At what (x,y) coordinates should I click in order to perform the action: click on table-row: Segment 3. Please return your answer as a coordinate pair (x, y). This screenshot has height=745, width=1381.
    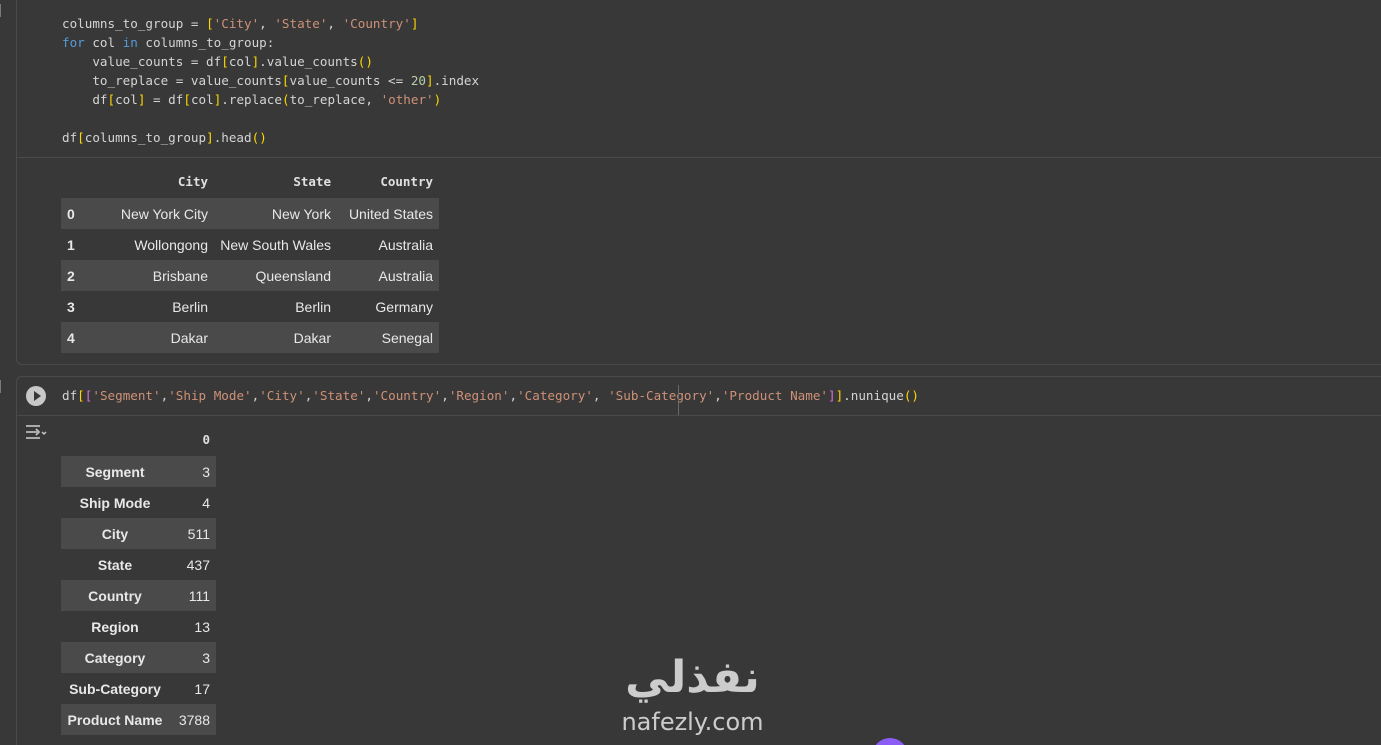
    Looking at the image, I should click on (138, 471).